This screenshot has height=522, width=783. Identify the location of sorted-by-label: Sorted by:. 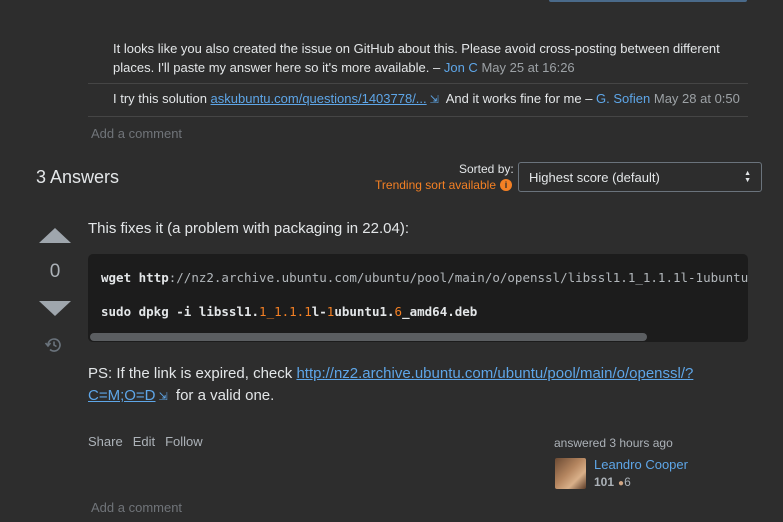
(486, 169).